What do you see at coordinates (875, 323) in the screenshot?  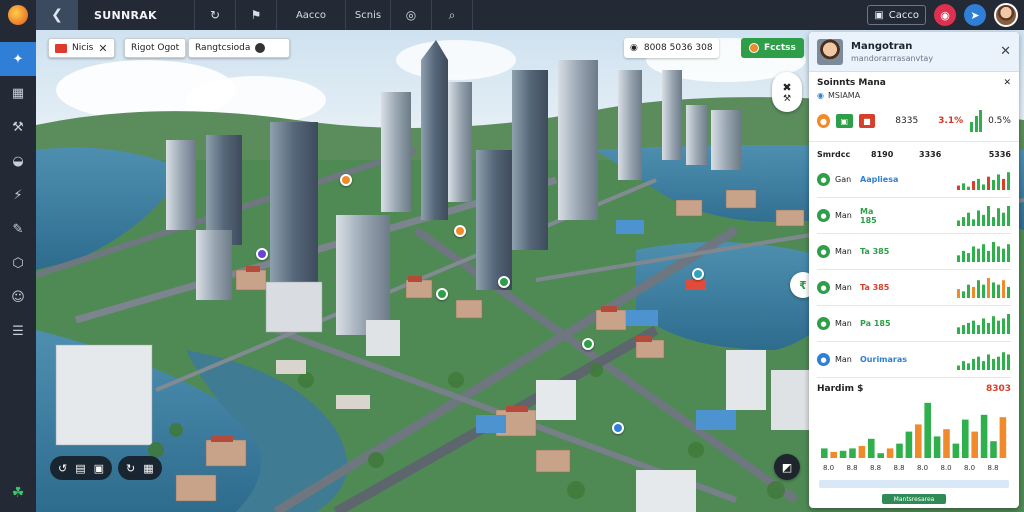 I see `metric-value: Pa 185` at bounding box center [875, 323].